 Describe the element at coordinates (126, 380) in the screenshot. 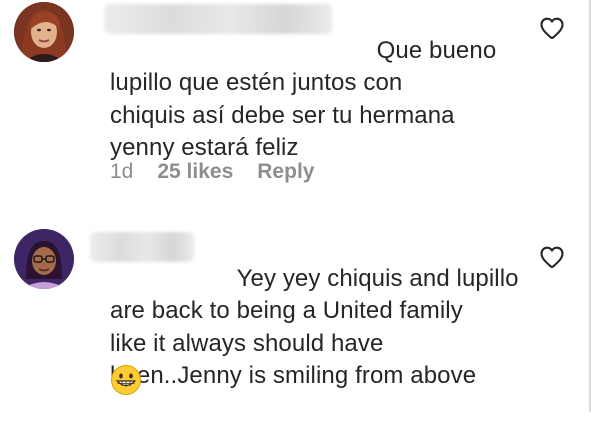

I see `grinning-face-emoji` at that location.